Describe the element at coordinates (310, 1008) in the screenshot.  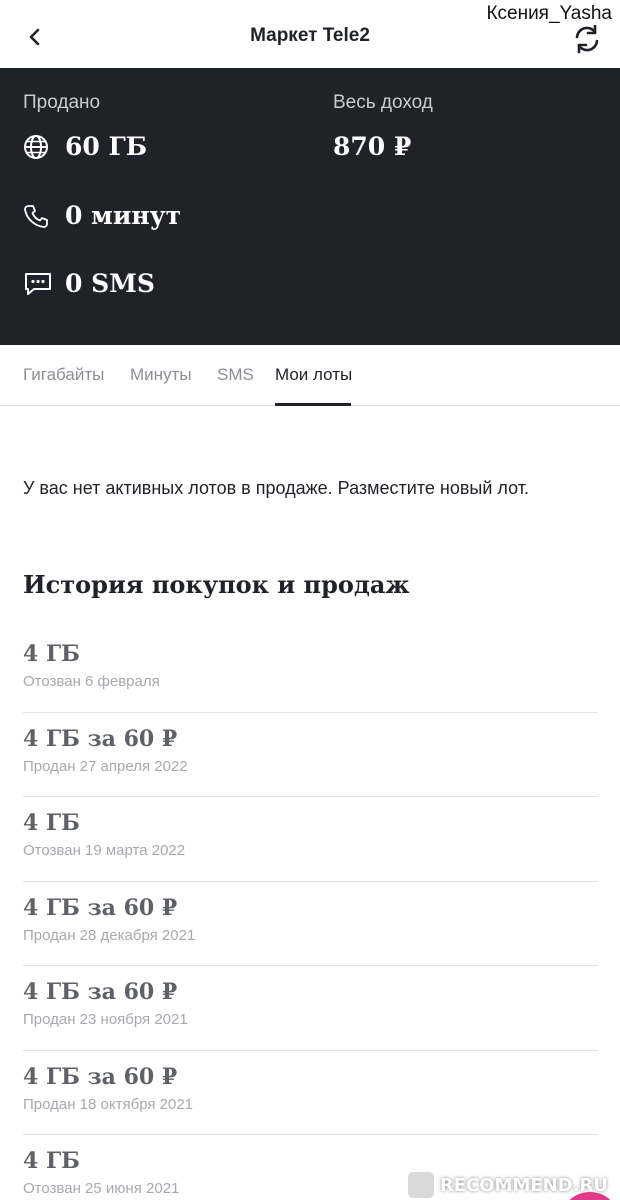
I see `history-item: 4 ГБ за 60 ₽ Продан 23 ноября 2021` at that location.